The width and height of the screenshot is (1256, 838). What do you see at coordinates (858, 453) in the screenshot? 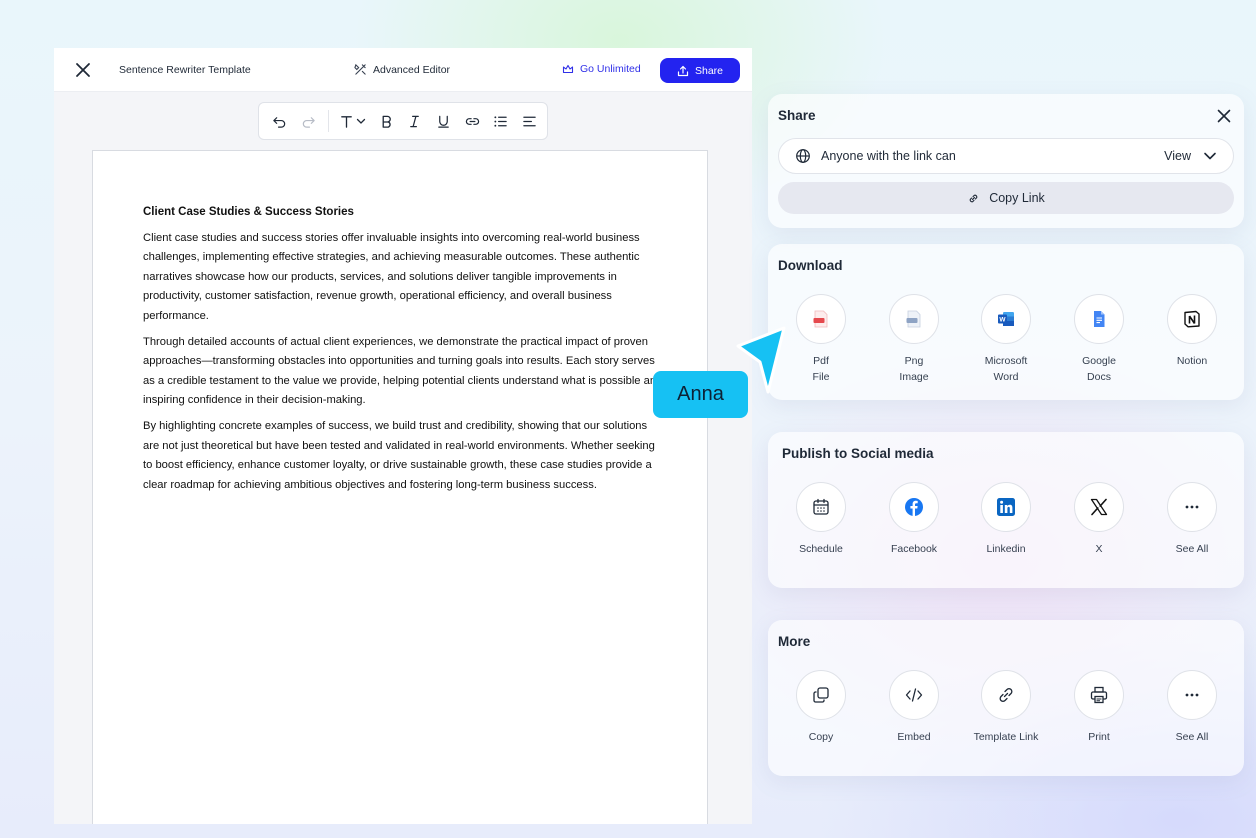
I see `social-media-panel-title: Publish to Social media` at bounding box center [858, 453].